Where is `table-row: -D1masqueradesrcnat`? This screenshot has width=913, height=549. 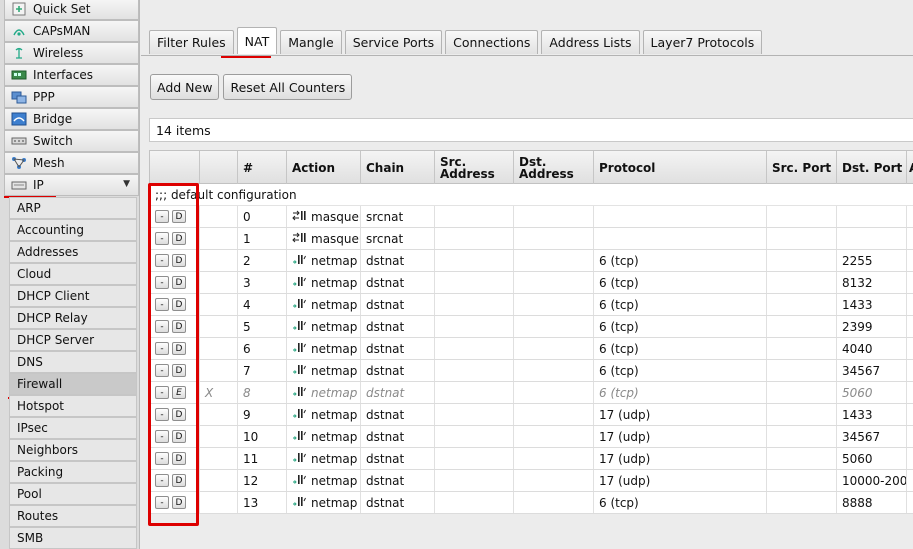
table-row: -D1masqueradesrcnat is located at coordinates (531, 239).